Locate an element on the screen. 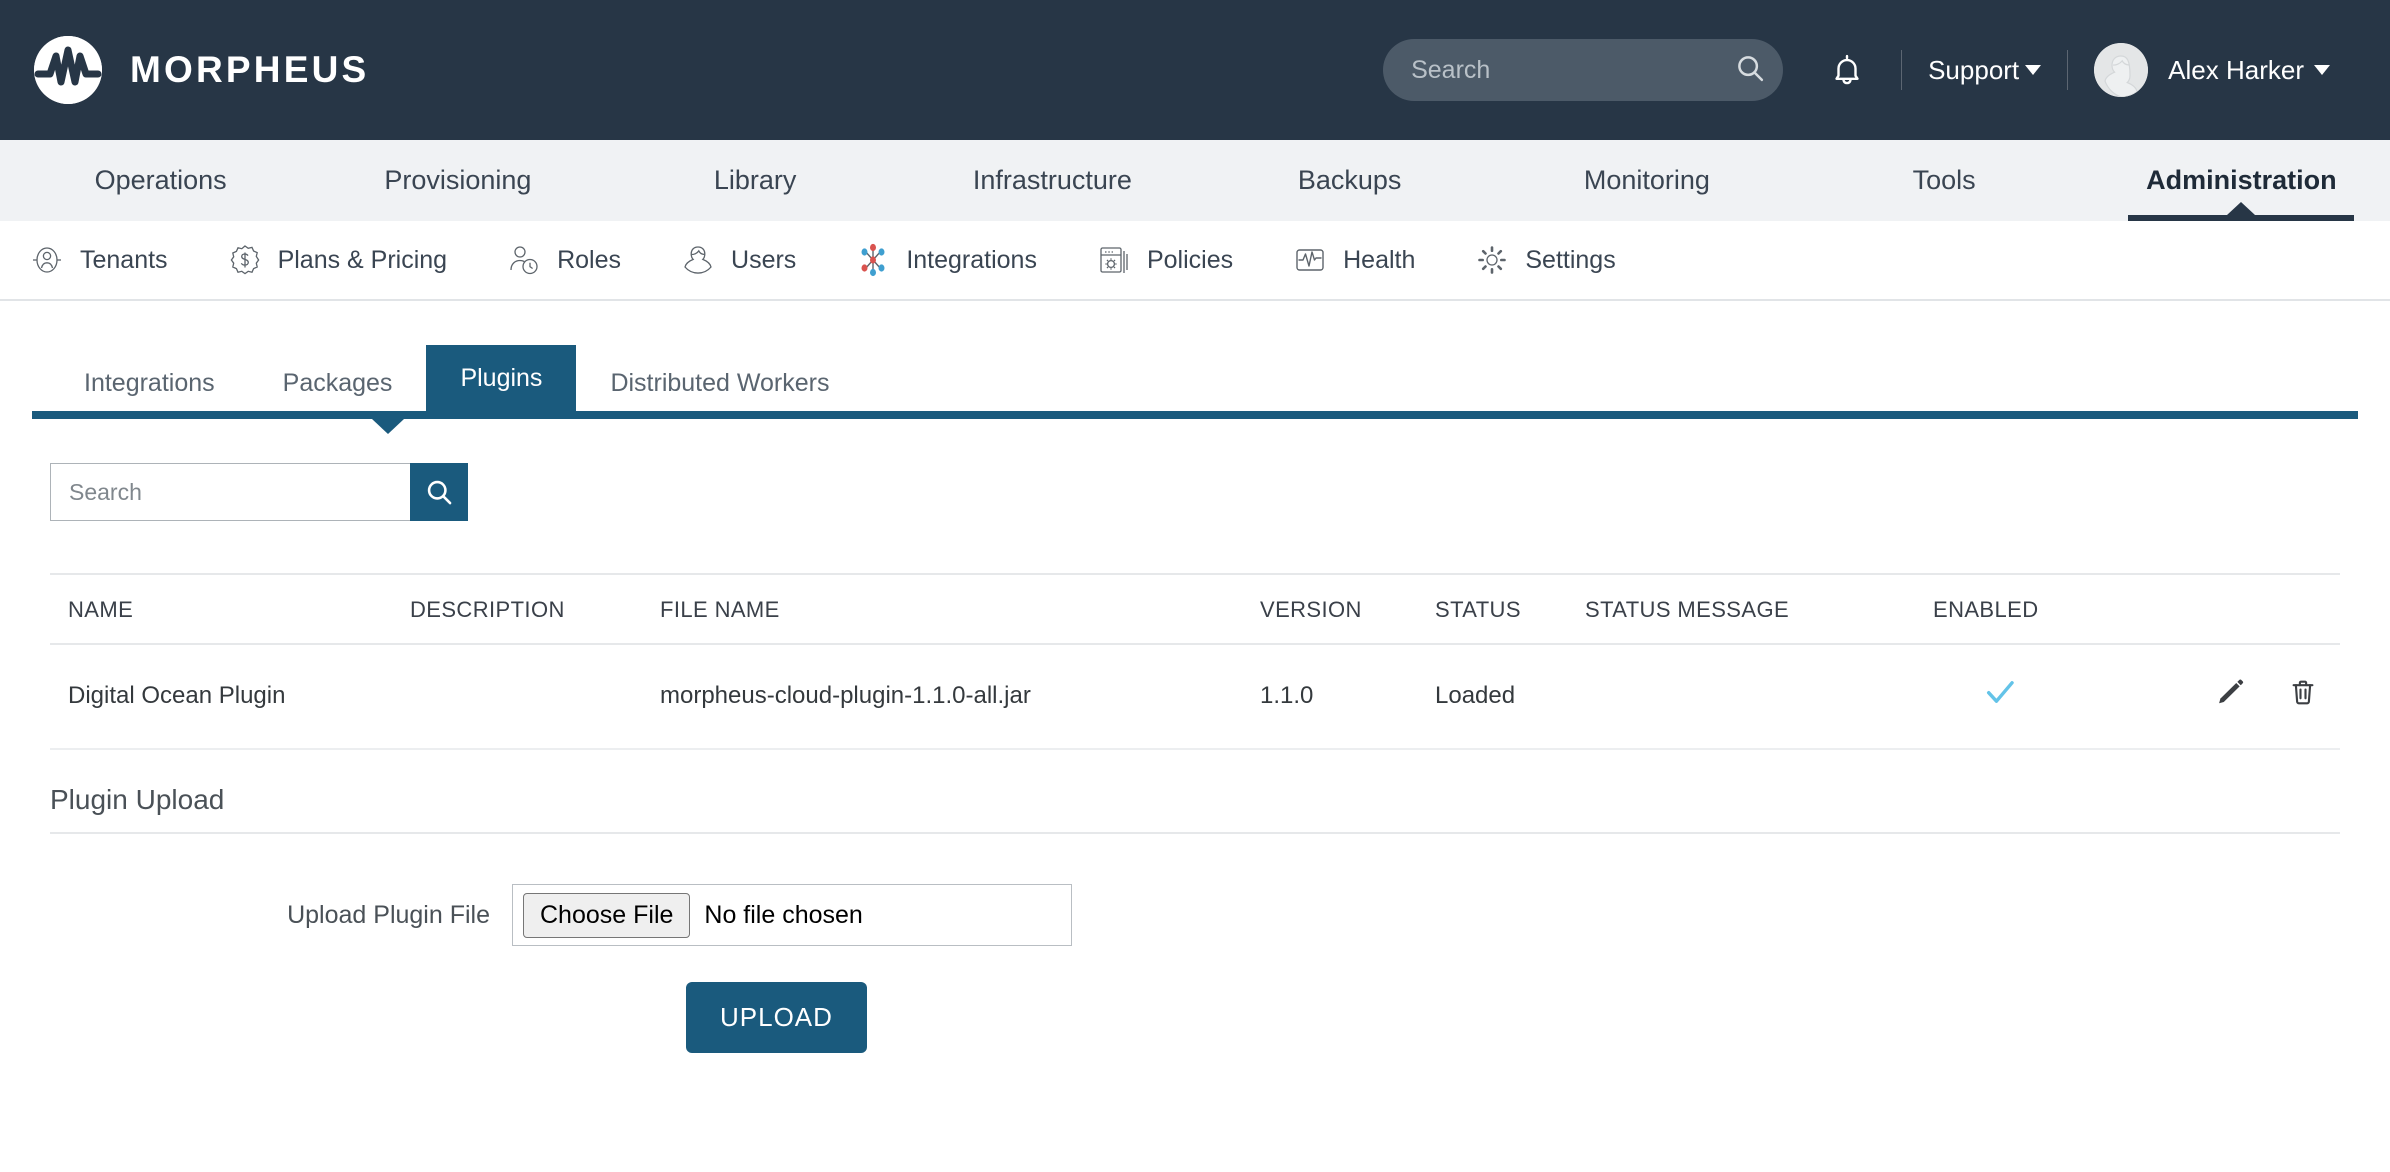  nav-item-operations: Operations is located at coordinates (160, 180).